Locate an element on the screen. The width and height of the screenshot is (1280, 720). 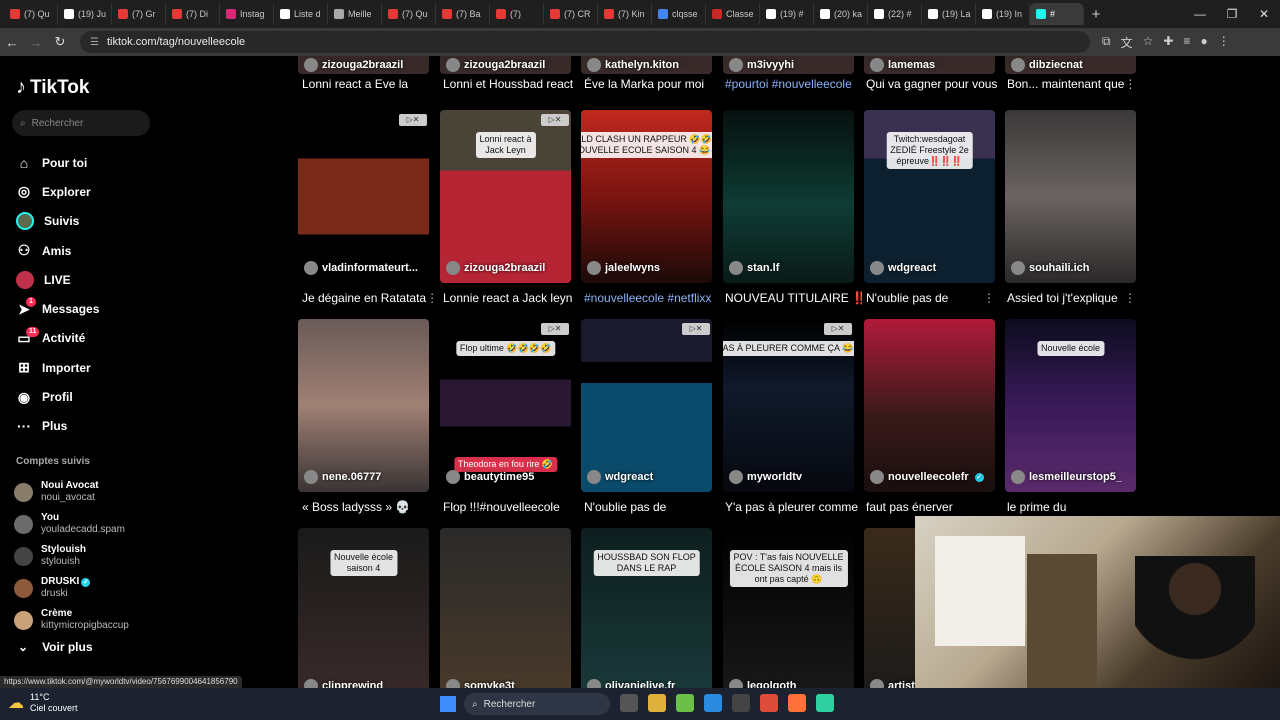
restore-icon: ❐ is located at coordinates (1232, 14).